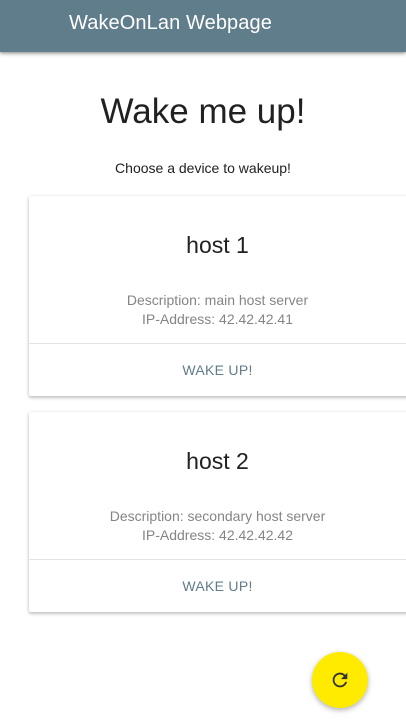  What do you see at coordinates (217, 461) in the screenshot?
I see `device-name: host 2` at bounding box center [217, 461].